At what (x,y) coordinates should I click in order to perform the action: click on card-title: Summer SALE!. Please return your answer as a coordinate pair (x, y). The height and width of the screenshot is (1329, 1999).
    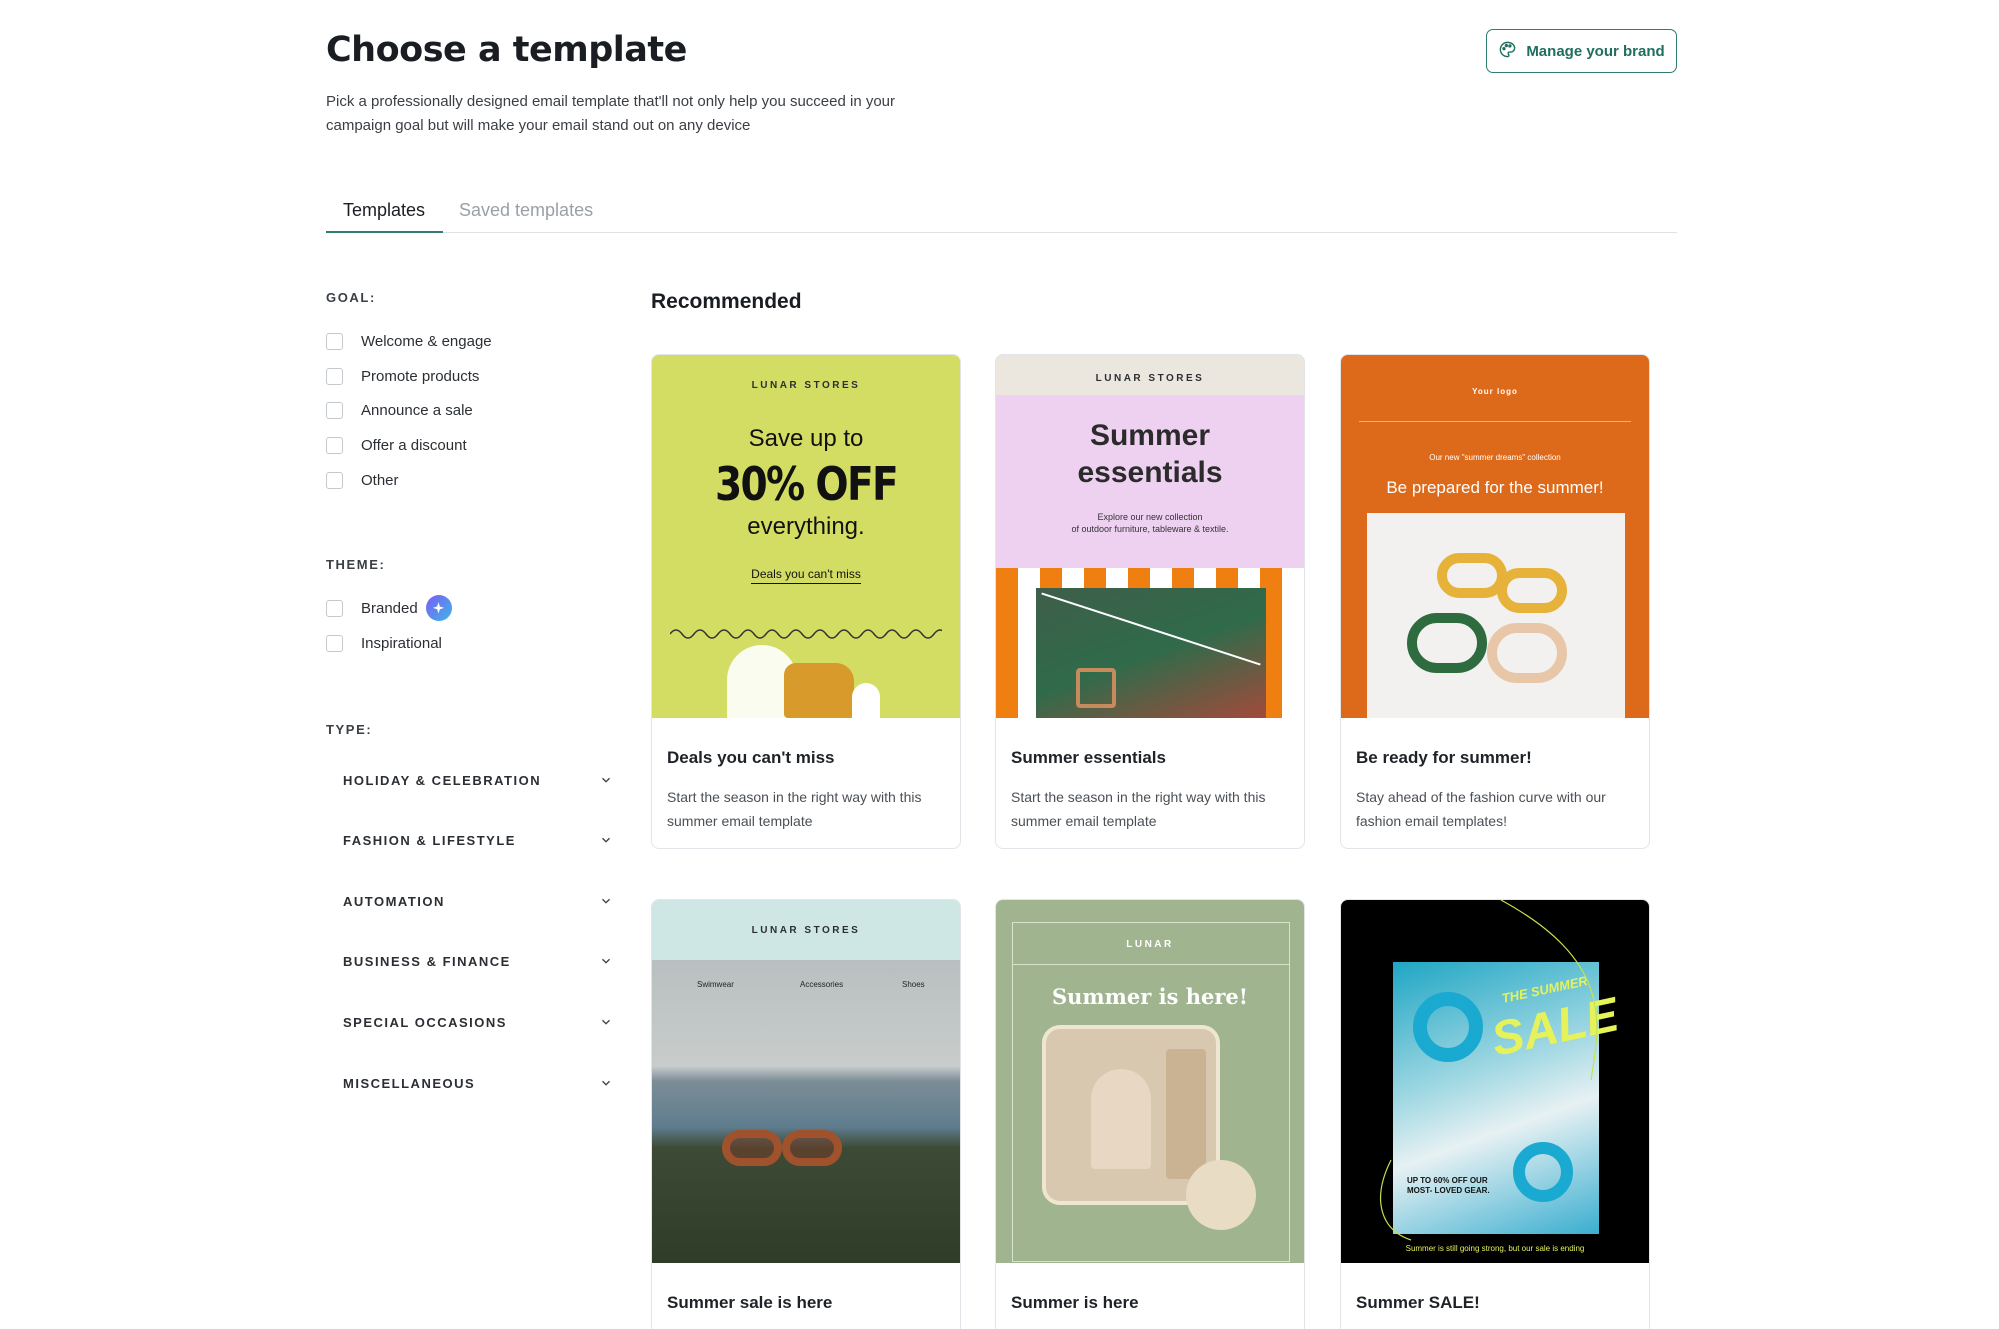
    Looking at the image, I should click on (1418, 1302).